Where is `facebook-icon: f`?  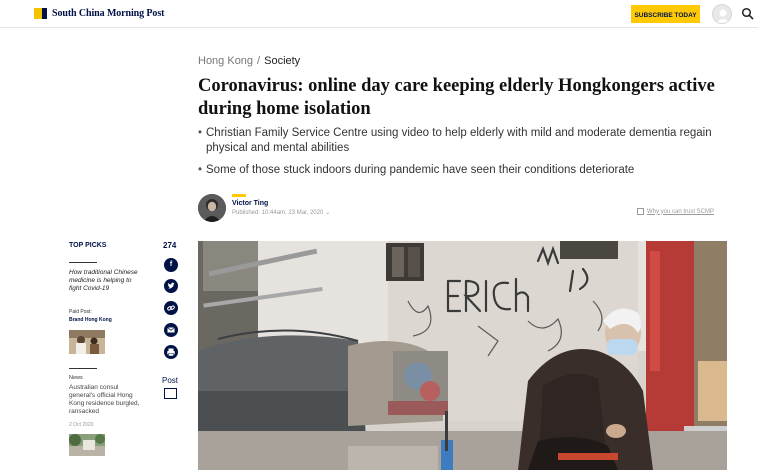 facebook-icon: f is located at coordinates (171, 265).